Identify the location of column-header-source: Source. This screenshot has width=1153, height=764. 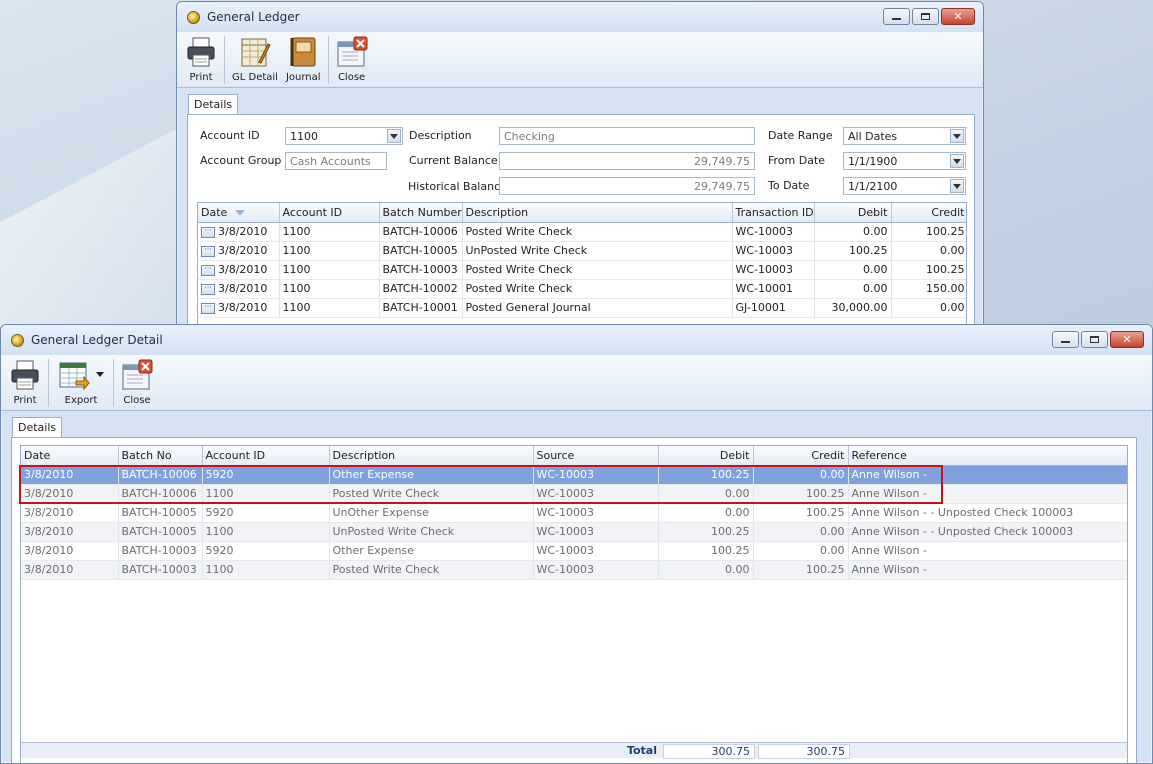
(596, 456).